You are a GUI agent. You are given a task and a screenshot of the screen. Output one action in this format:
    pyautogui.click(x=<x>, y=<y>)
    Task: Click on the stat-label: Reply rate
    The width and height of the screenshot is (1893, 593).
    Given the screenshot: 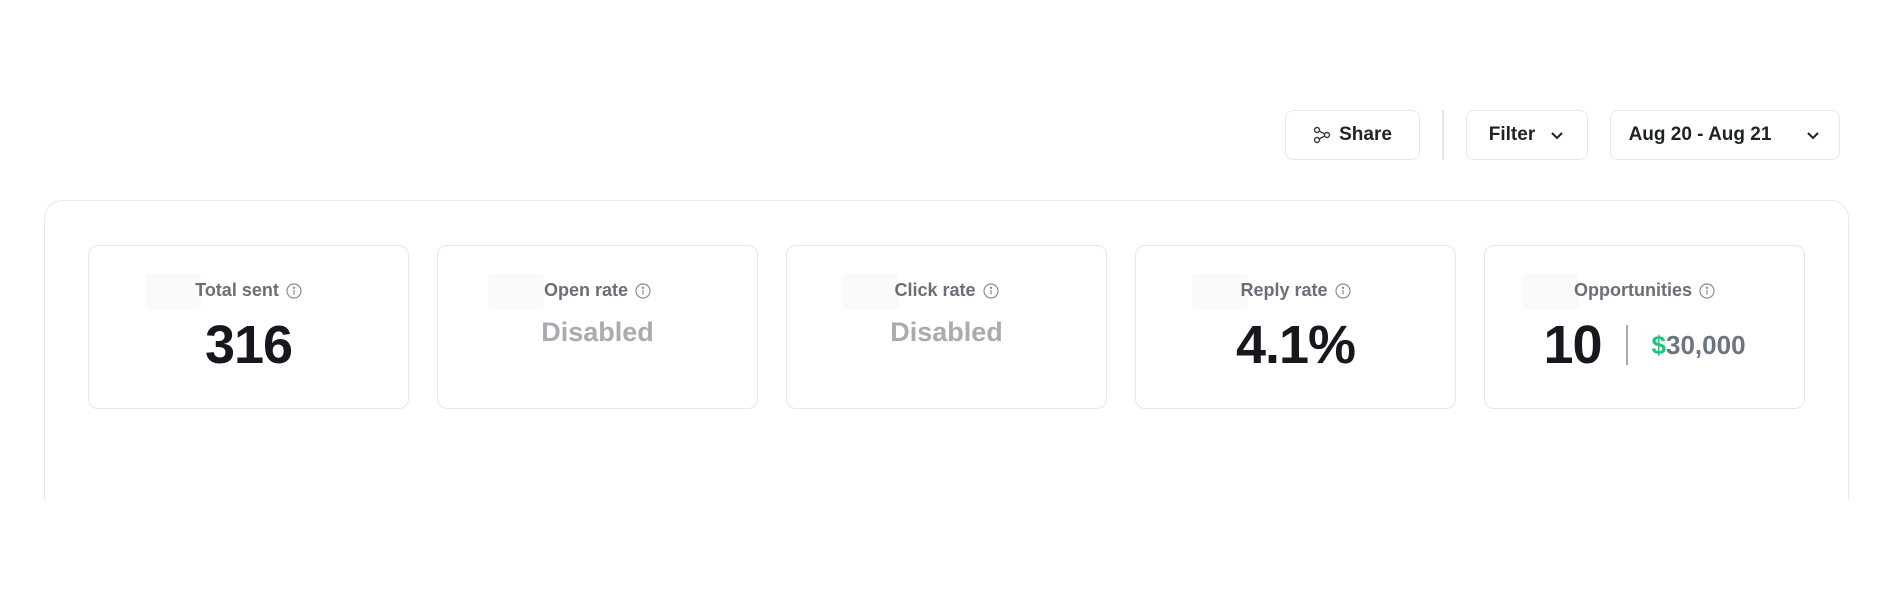 What is the action you would take?
    pyautogui.click(x=1295, y=290)
    